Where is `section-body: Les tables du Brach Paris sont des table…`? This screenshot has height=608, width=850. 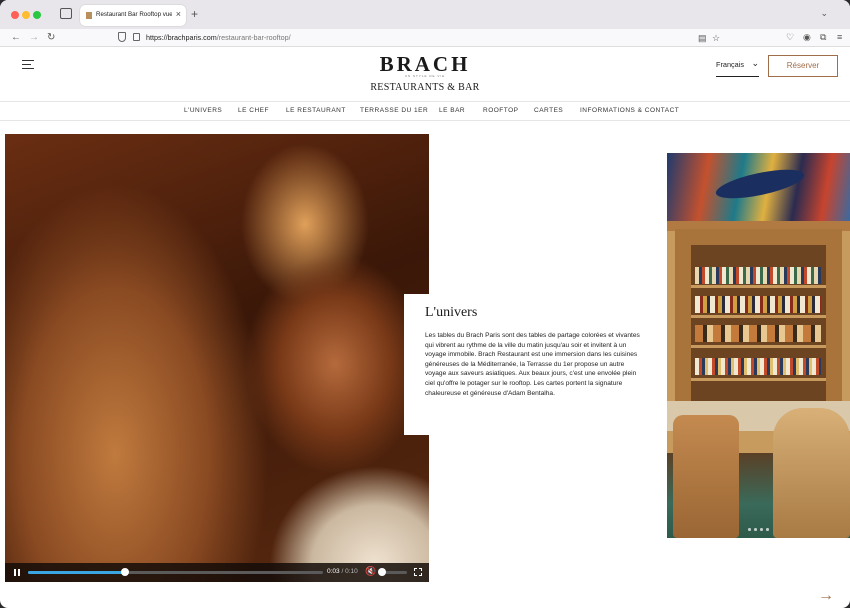
section-body: Les tables du Brach Paris sont des table… is located at coordinates (532, 364).